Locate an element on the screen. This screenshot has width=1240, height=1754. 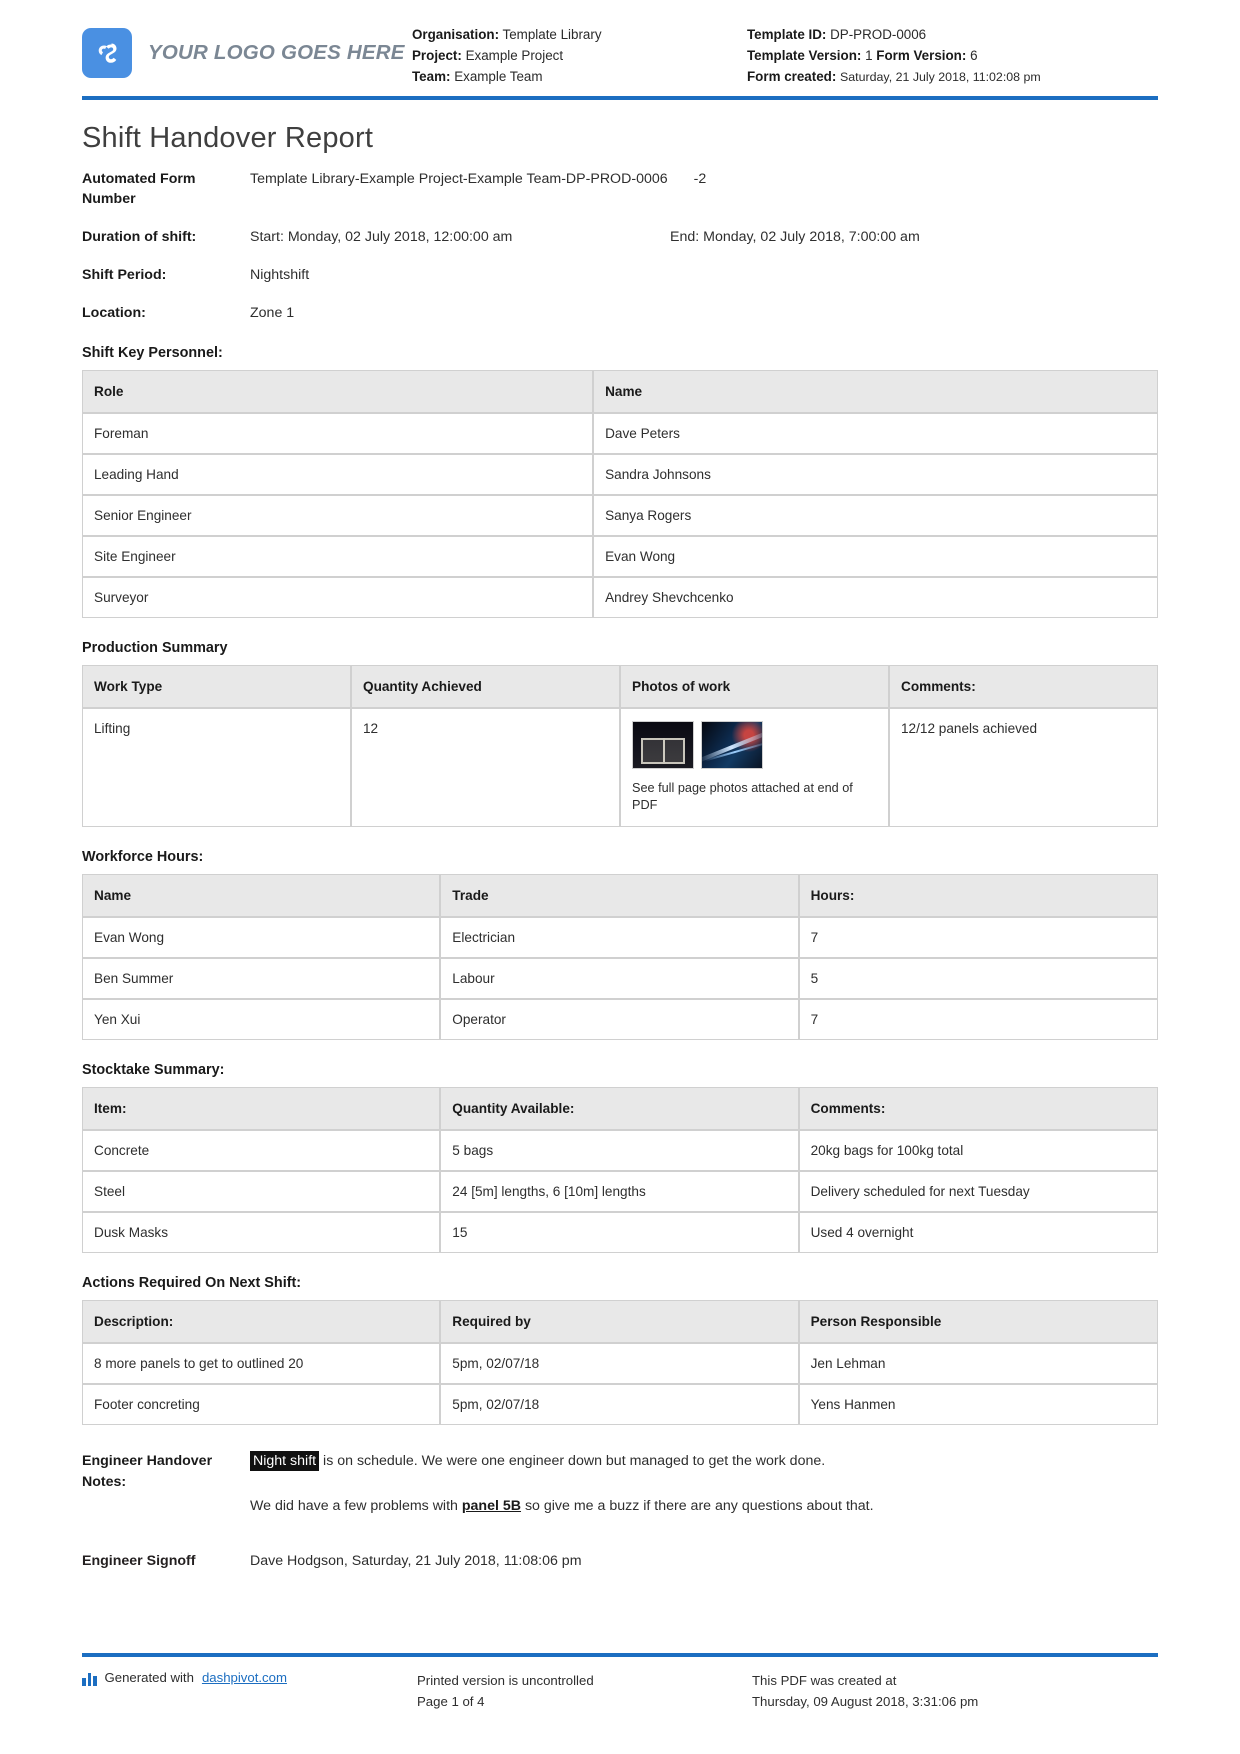
column-header-comments: Comments: is located at coordinates (1023, 686).